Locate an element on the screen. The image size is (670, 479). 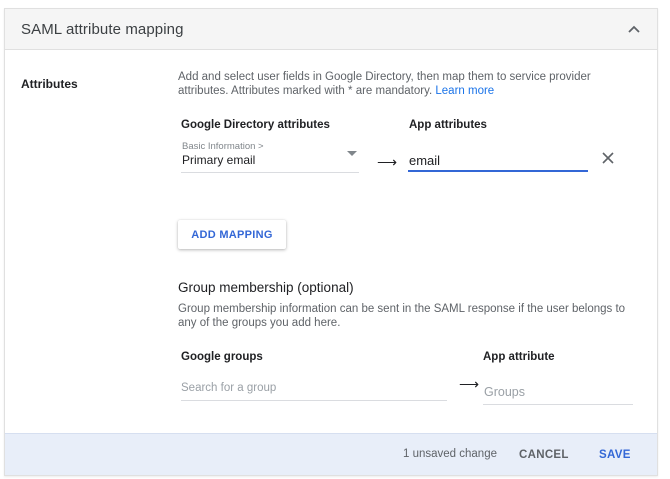
remove-mapping-button is located at coordinates (609, 159).